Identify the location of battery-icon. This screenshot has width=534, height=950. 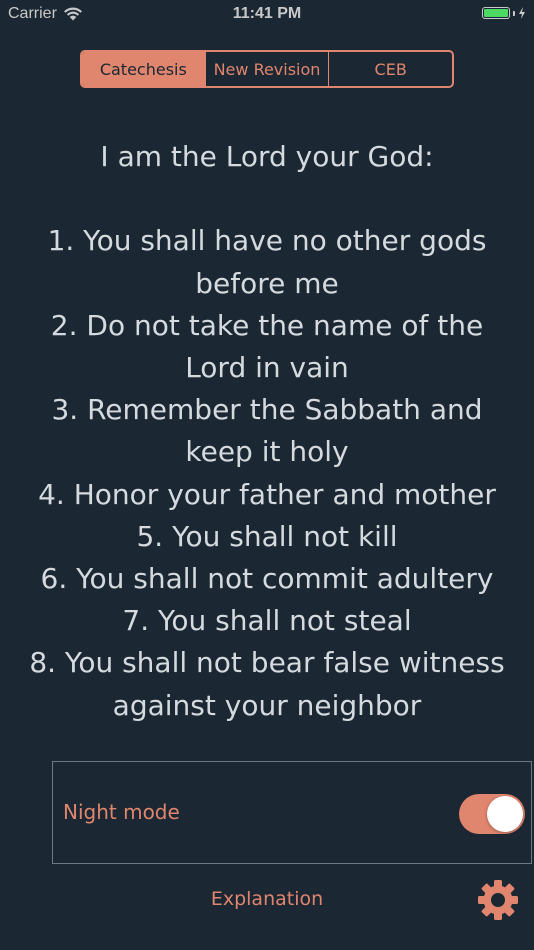
(496, 13).